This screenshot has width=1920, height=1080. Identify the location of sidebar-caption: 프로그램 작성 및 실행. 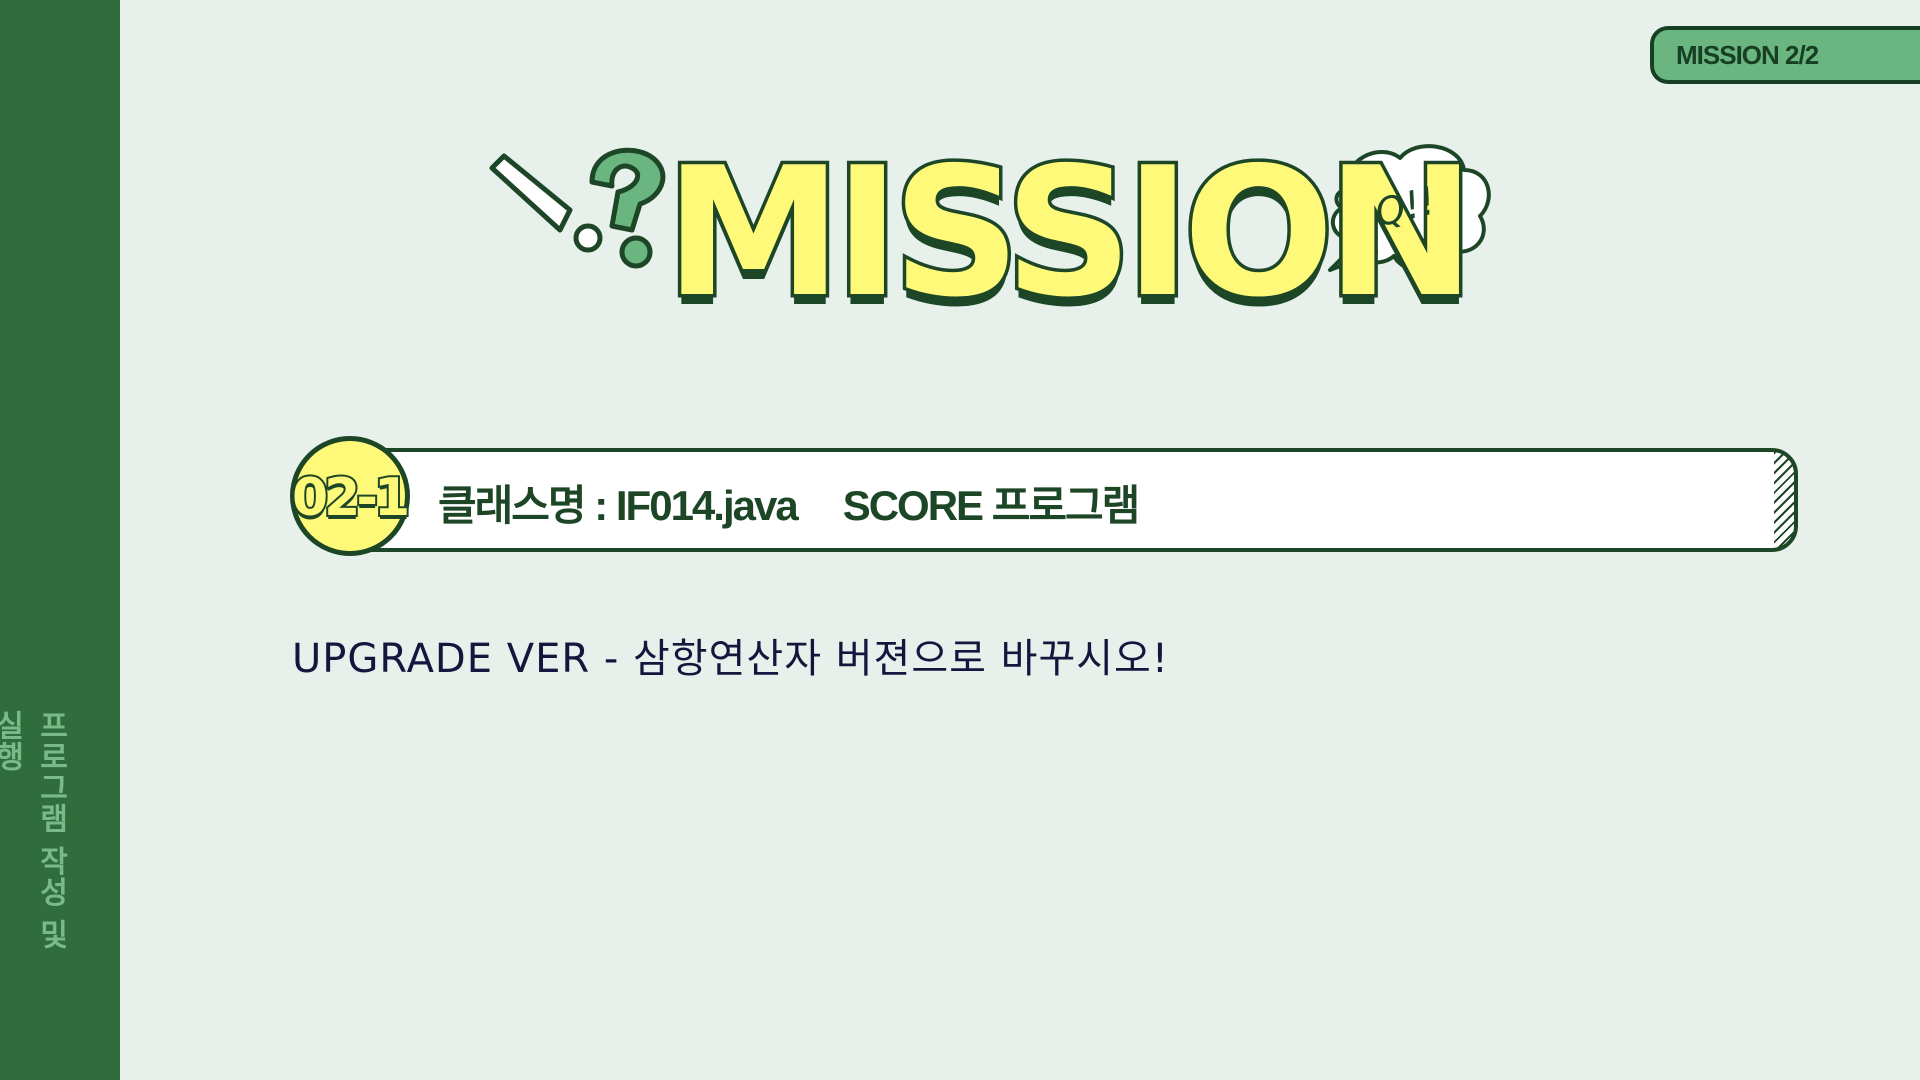
(34, 830).